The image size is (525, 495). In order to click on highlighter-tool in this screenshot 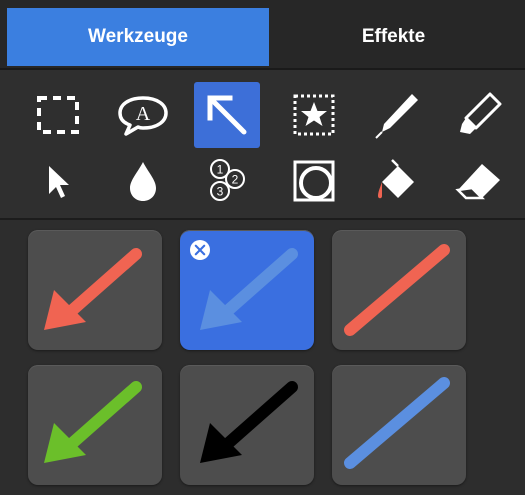, I will do `click(479, 115)`.